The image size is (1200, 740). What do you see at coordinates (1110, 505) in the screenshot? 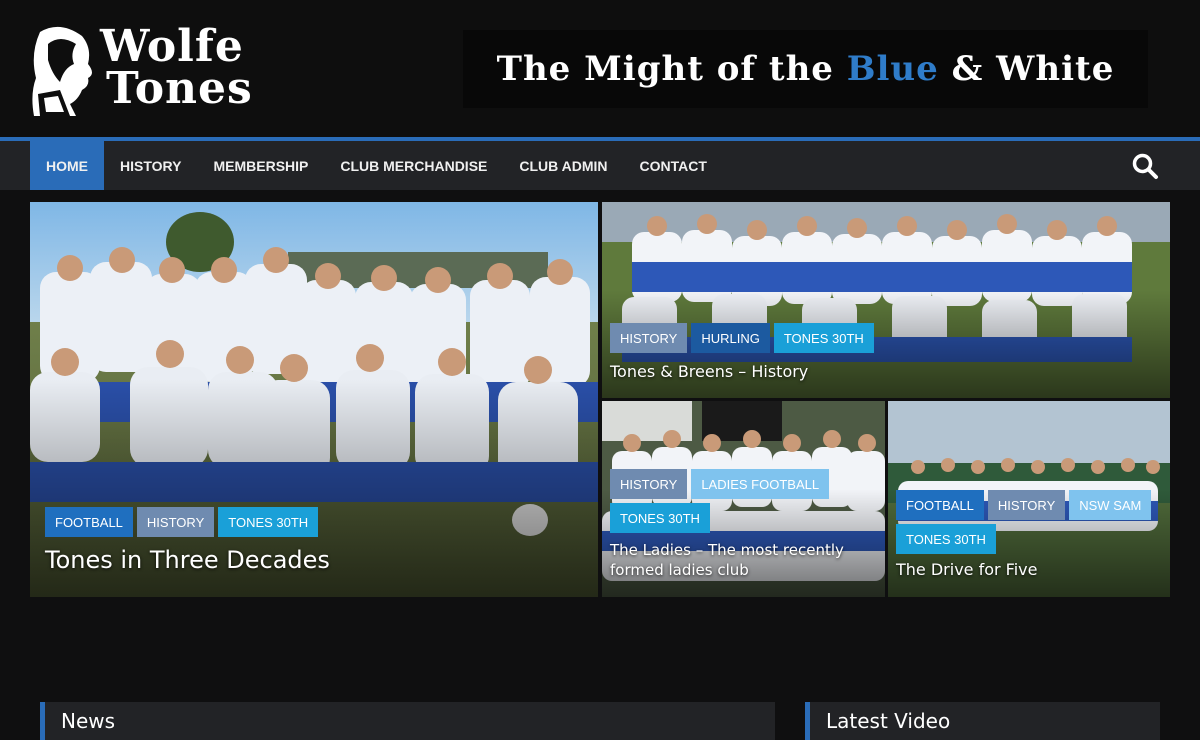
I see `tag-nsw-sam: NSW SAM` at bounding box center [1110, 505].